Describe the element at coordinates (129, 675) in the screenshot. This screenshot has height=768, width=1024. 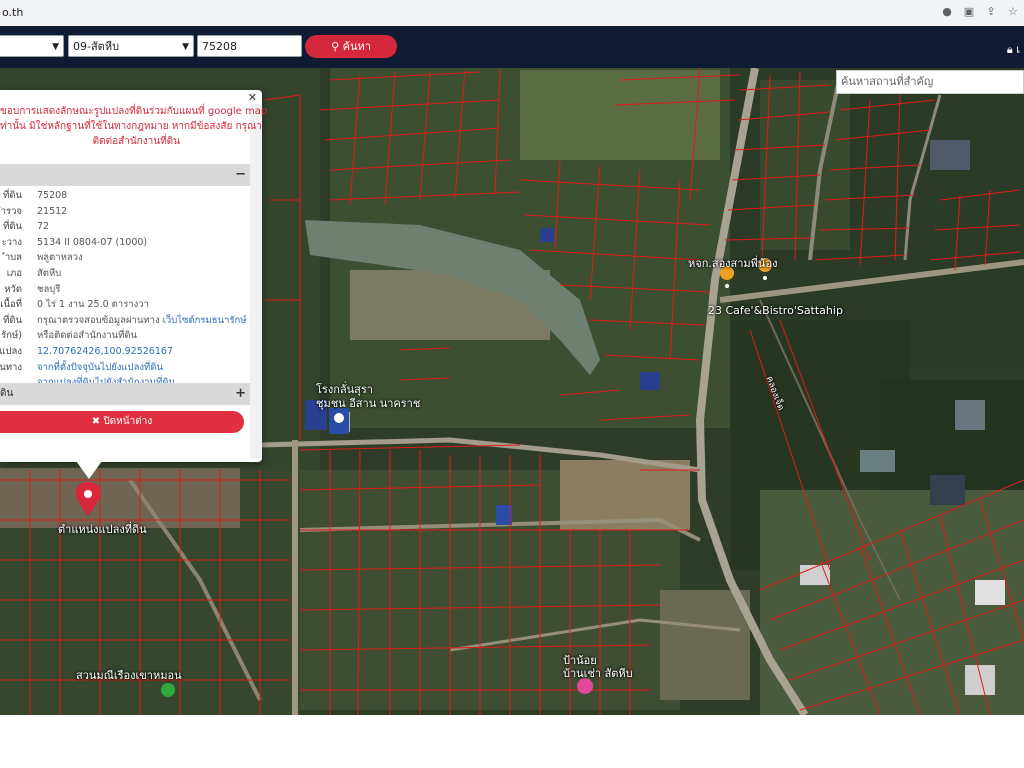
I see `park-label: สวนมณีเรืองเขาหมอน` at that location.